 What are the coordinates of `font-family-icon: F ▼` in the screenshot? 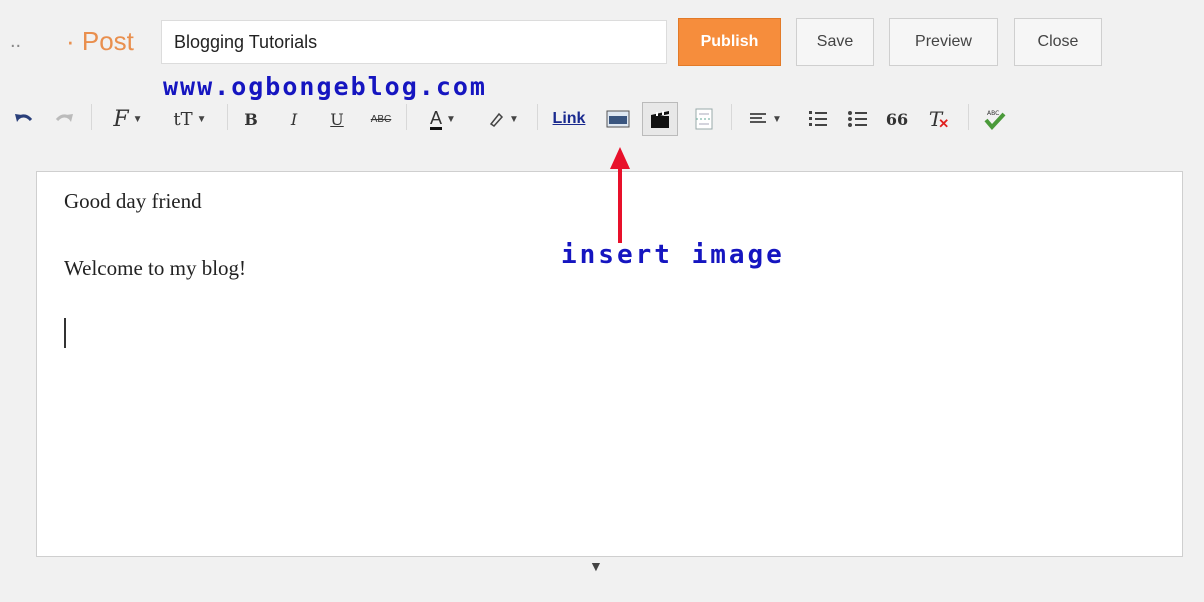 It's located at (128, 119).